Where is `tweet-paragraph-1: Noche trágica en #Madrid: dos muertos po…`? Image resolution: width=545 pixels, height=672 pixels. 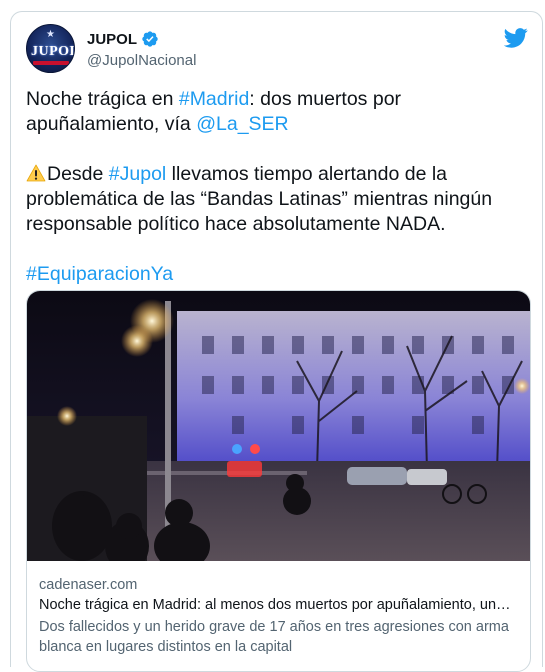 tweet-paragraph-1: Noche trágica en #Madrid: dos muertos po… is located at coordinates (278, 112).